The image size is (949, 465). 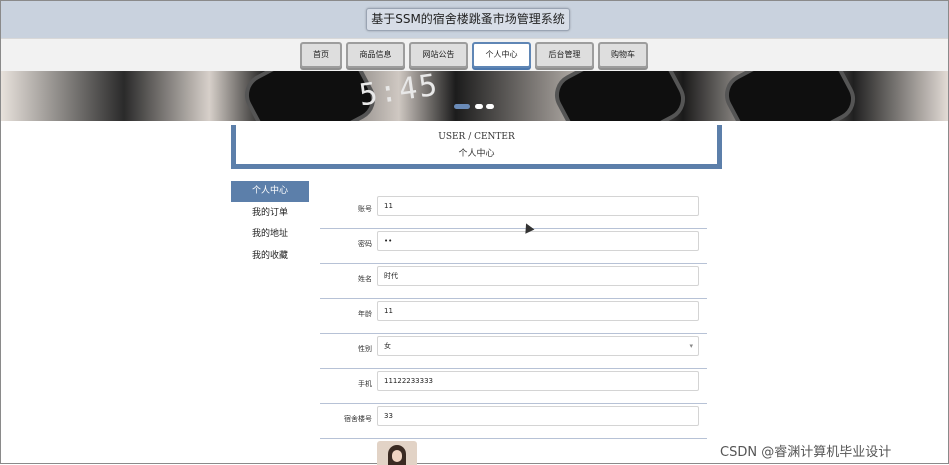 I want to click on nav-admin: 后台管理, so click(x=564, y=55).